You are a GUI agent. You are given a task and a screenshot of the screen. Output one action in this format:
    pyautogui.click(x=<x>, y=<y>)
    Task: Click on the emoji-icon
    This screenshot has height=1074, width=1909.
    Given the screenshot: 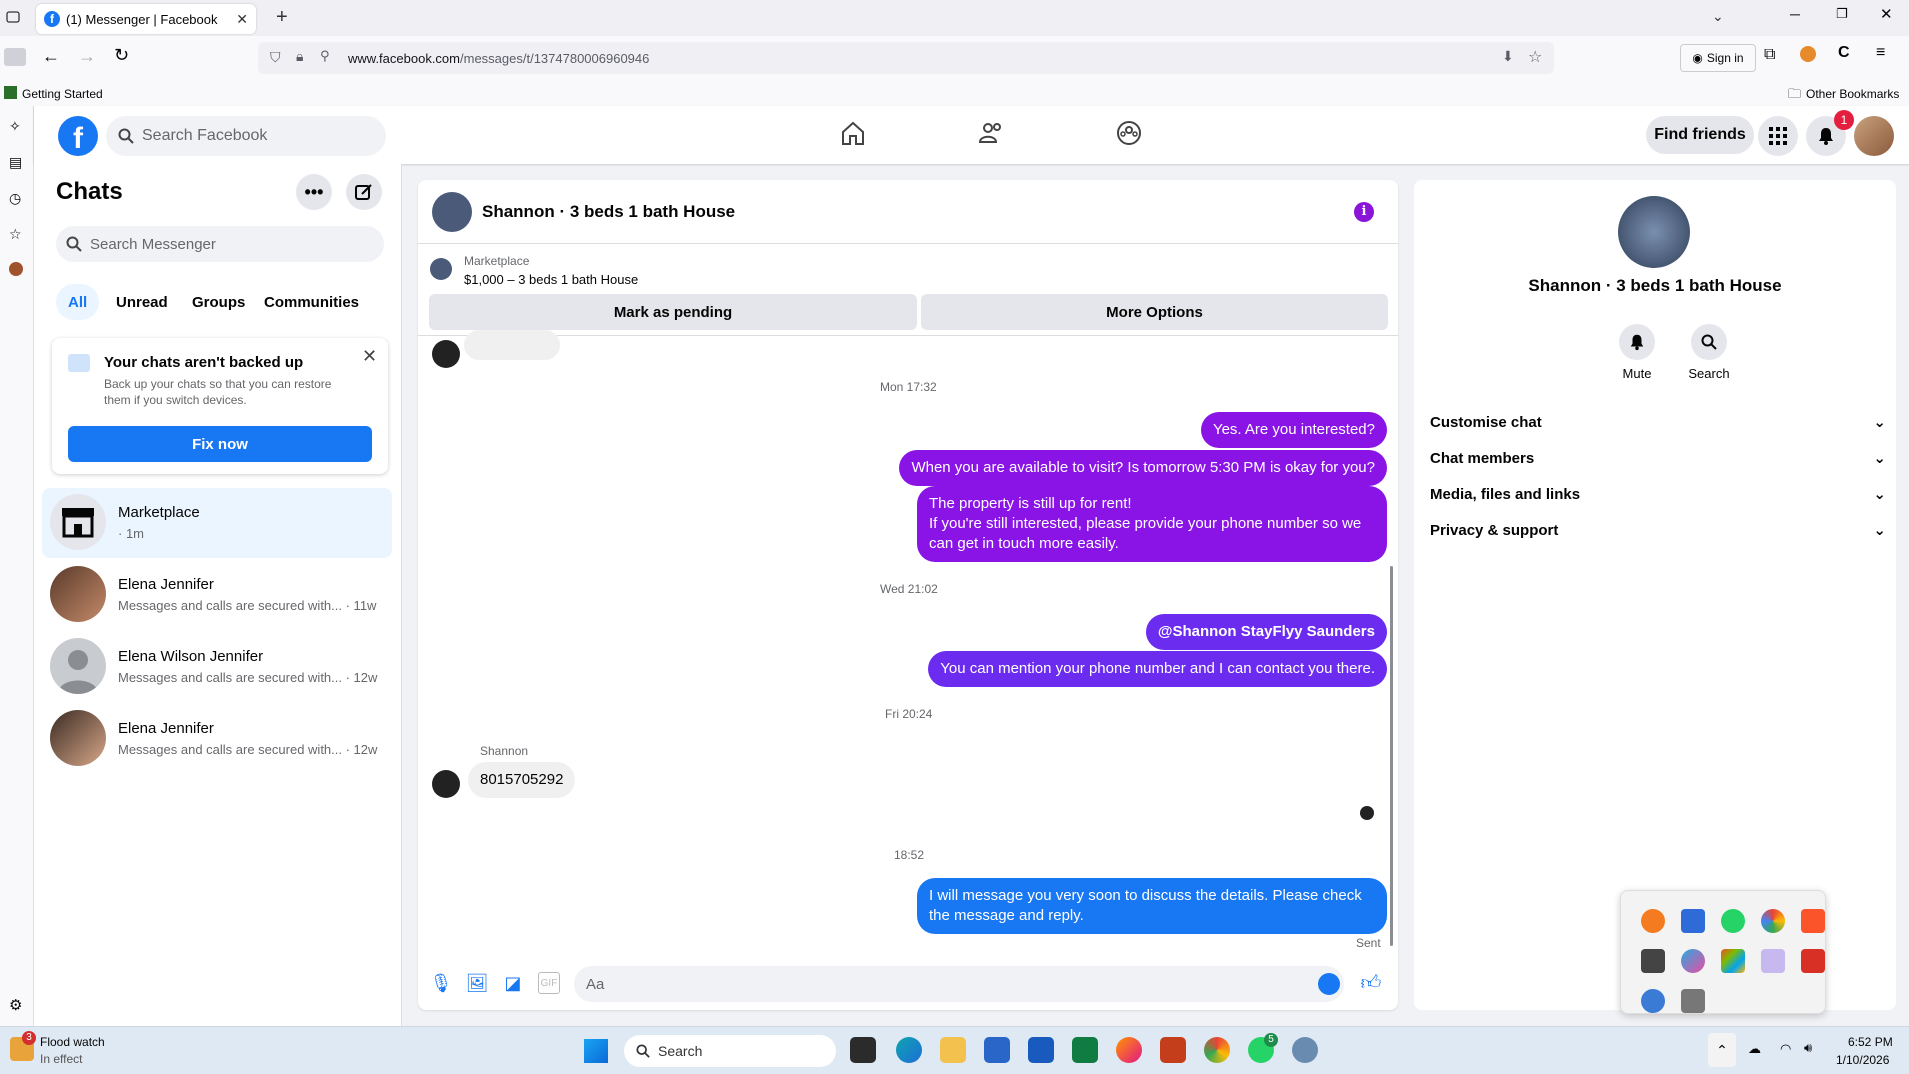 What is the action you would take?
    pyautogui.click(x=1329, y=984)
    